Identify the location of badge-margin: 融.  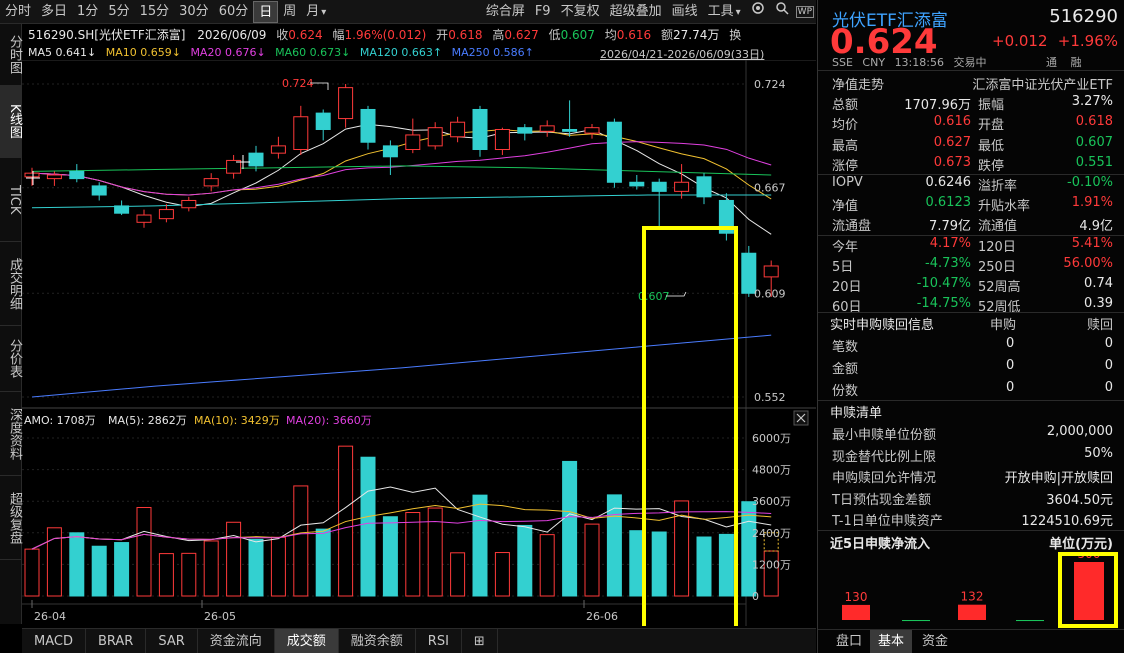
(1076, 62).